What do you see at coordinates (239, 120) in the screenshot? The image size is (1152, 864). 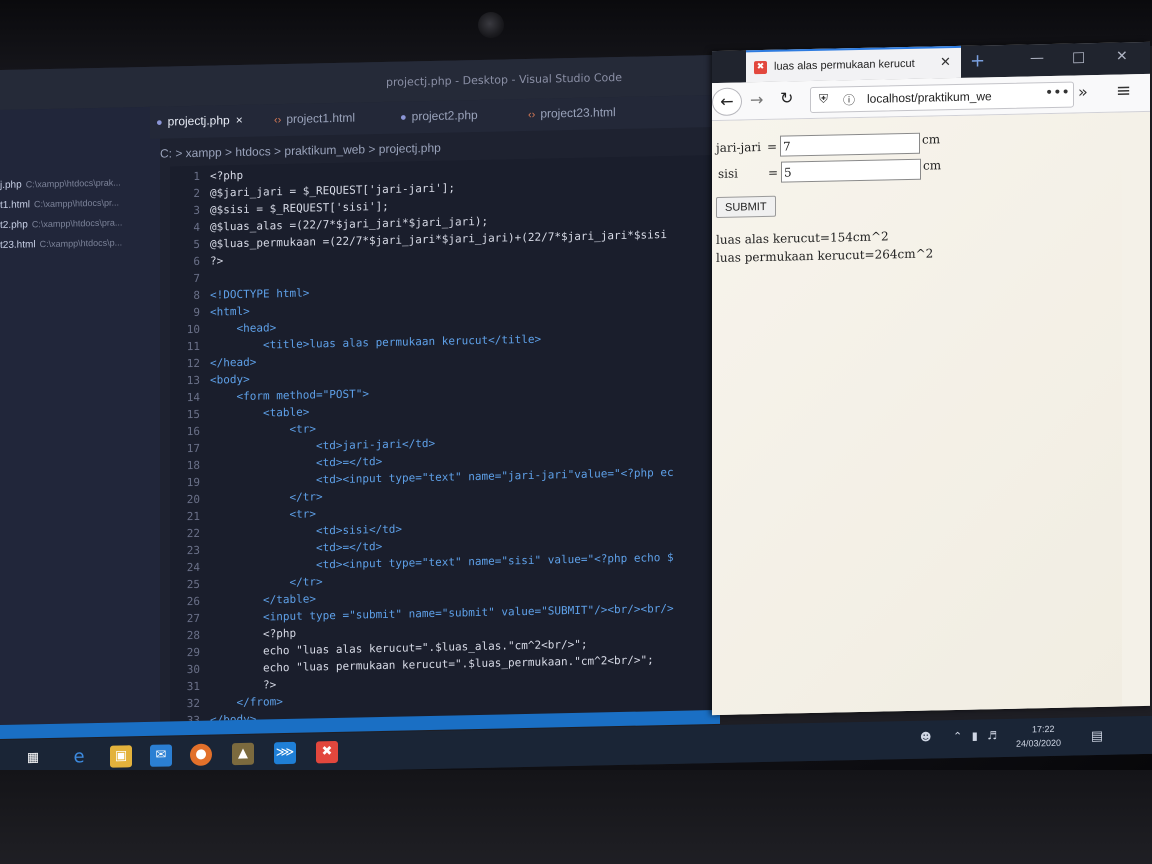 I see `close-icon: ×` at bounding box center [239, 120].